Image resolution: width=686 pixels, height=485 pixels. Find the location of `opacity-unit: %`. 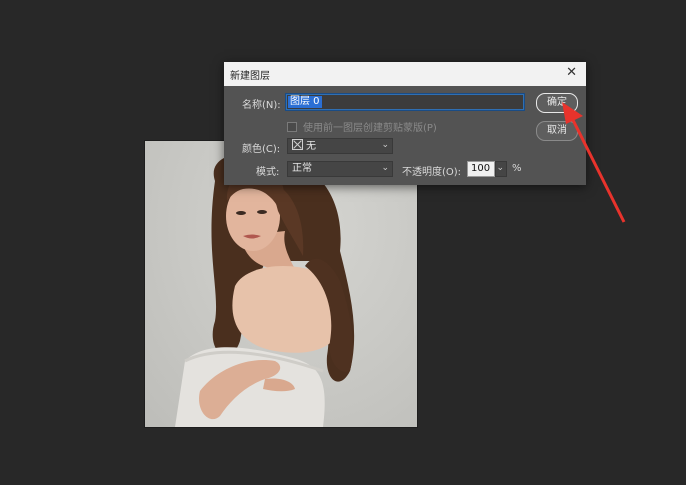

opacity-unit: % is located at coordinates (517, 168).